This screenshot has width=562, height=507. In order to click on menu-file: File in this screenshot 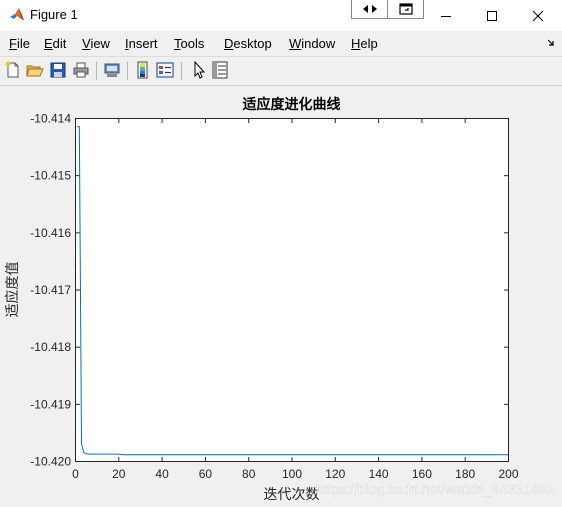, I will do `click(19, 43)`.